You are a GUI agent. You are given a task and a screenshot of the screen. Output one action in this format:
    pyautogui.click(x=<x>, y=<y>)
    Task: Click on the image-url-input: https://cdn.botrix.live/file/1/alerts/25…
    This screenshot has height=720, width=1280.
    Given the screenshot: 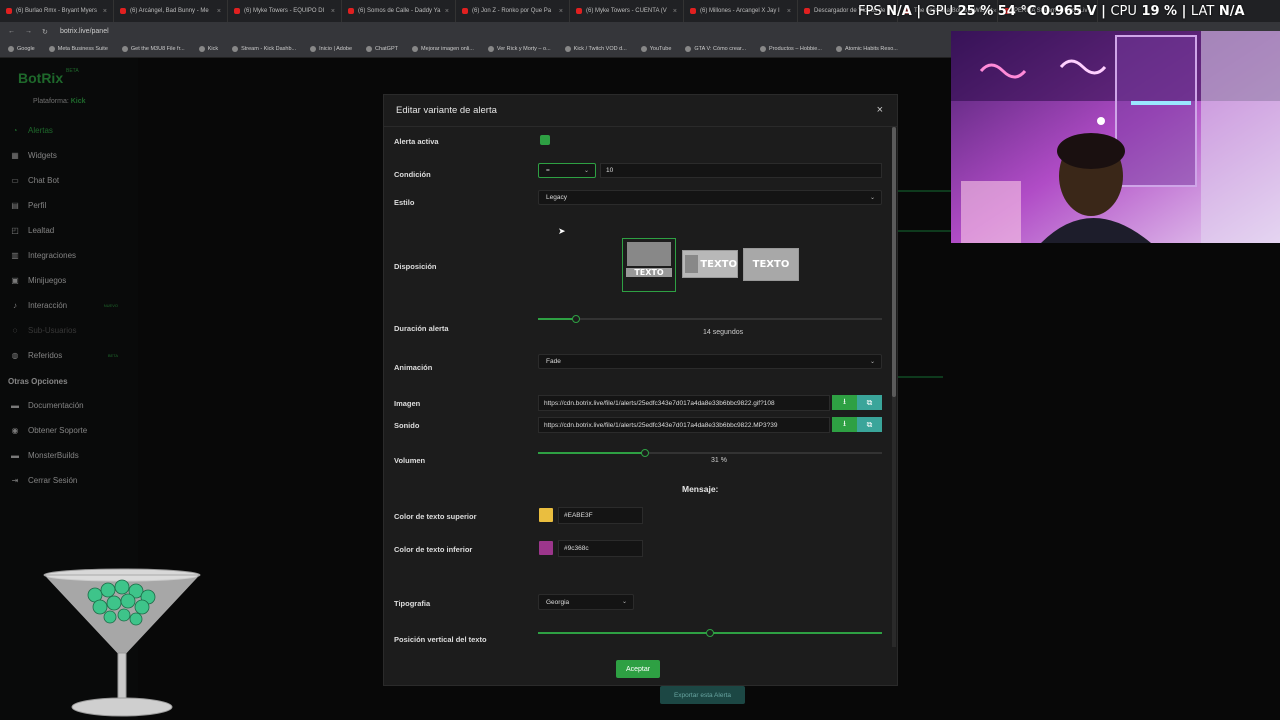 What is the action you would take?
    pyautogui.click(x=684, y=403)
    